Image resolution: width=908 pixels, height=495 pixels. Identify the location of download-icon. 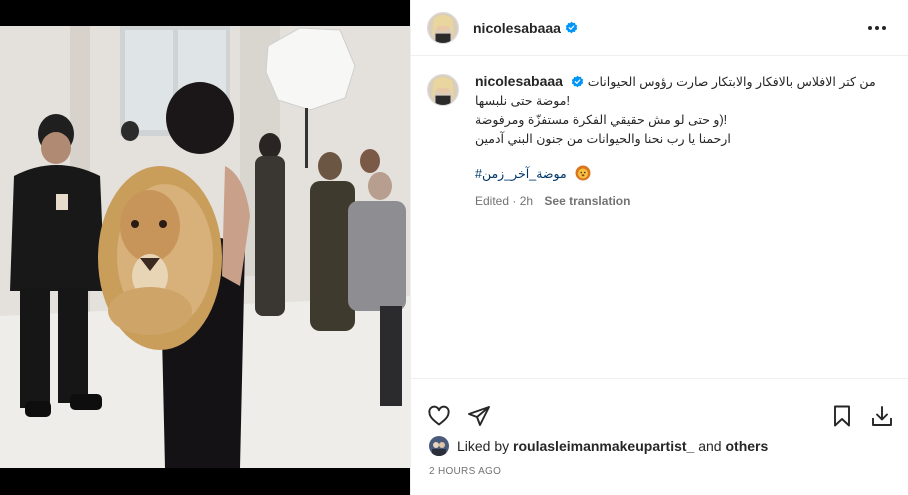
(882, 416).